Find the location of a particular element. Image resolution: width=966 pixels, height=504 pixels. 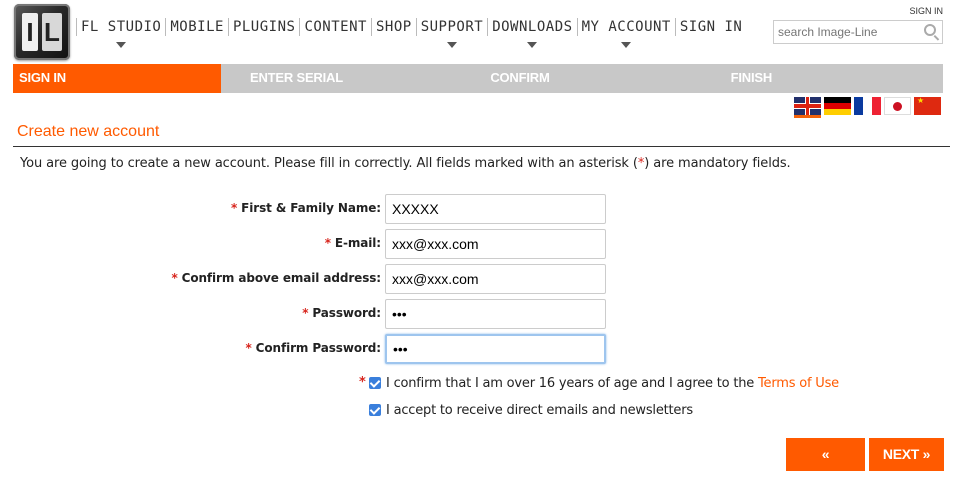

top-sign-in-link: SIGN IN is located at coordinates (926, 11).